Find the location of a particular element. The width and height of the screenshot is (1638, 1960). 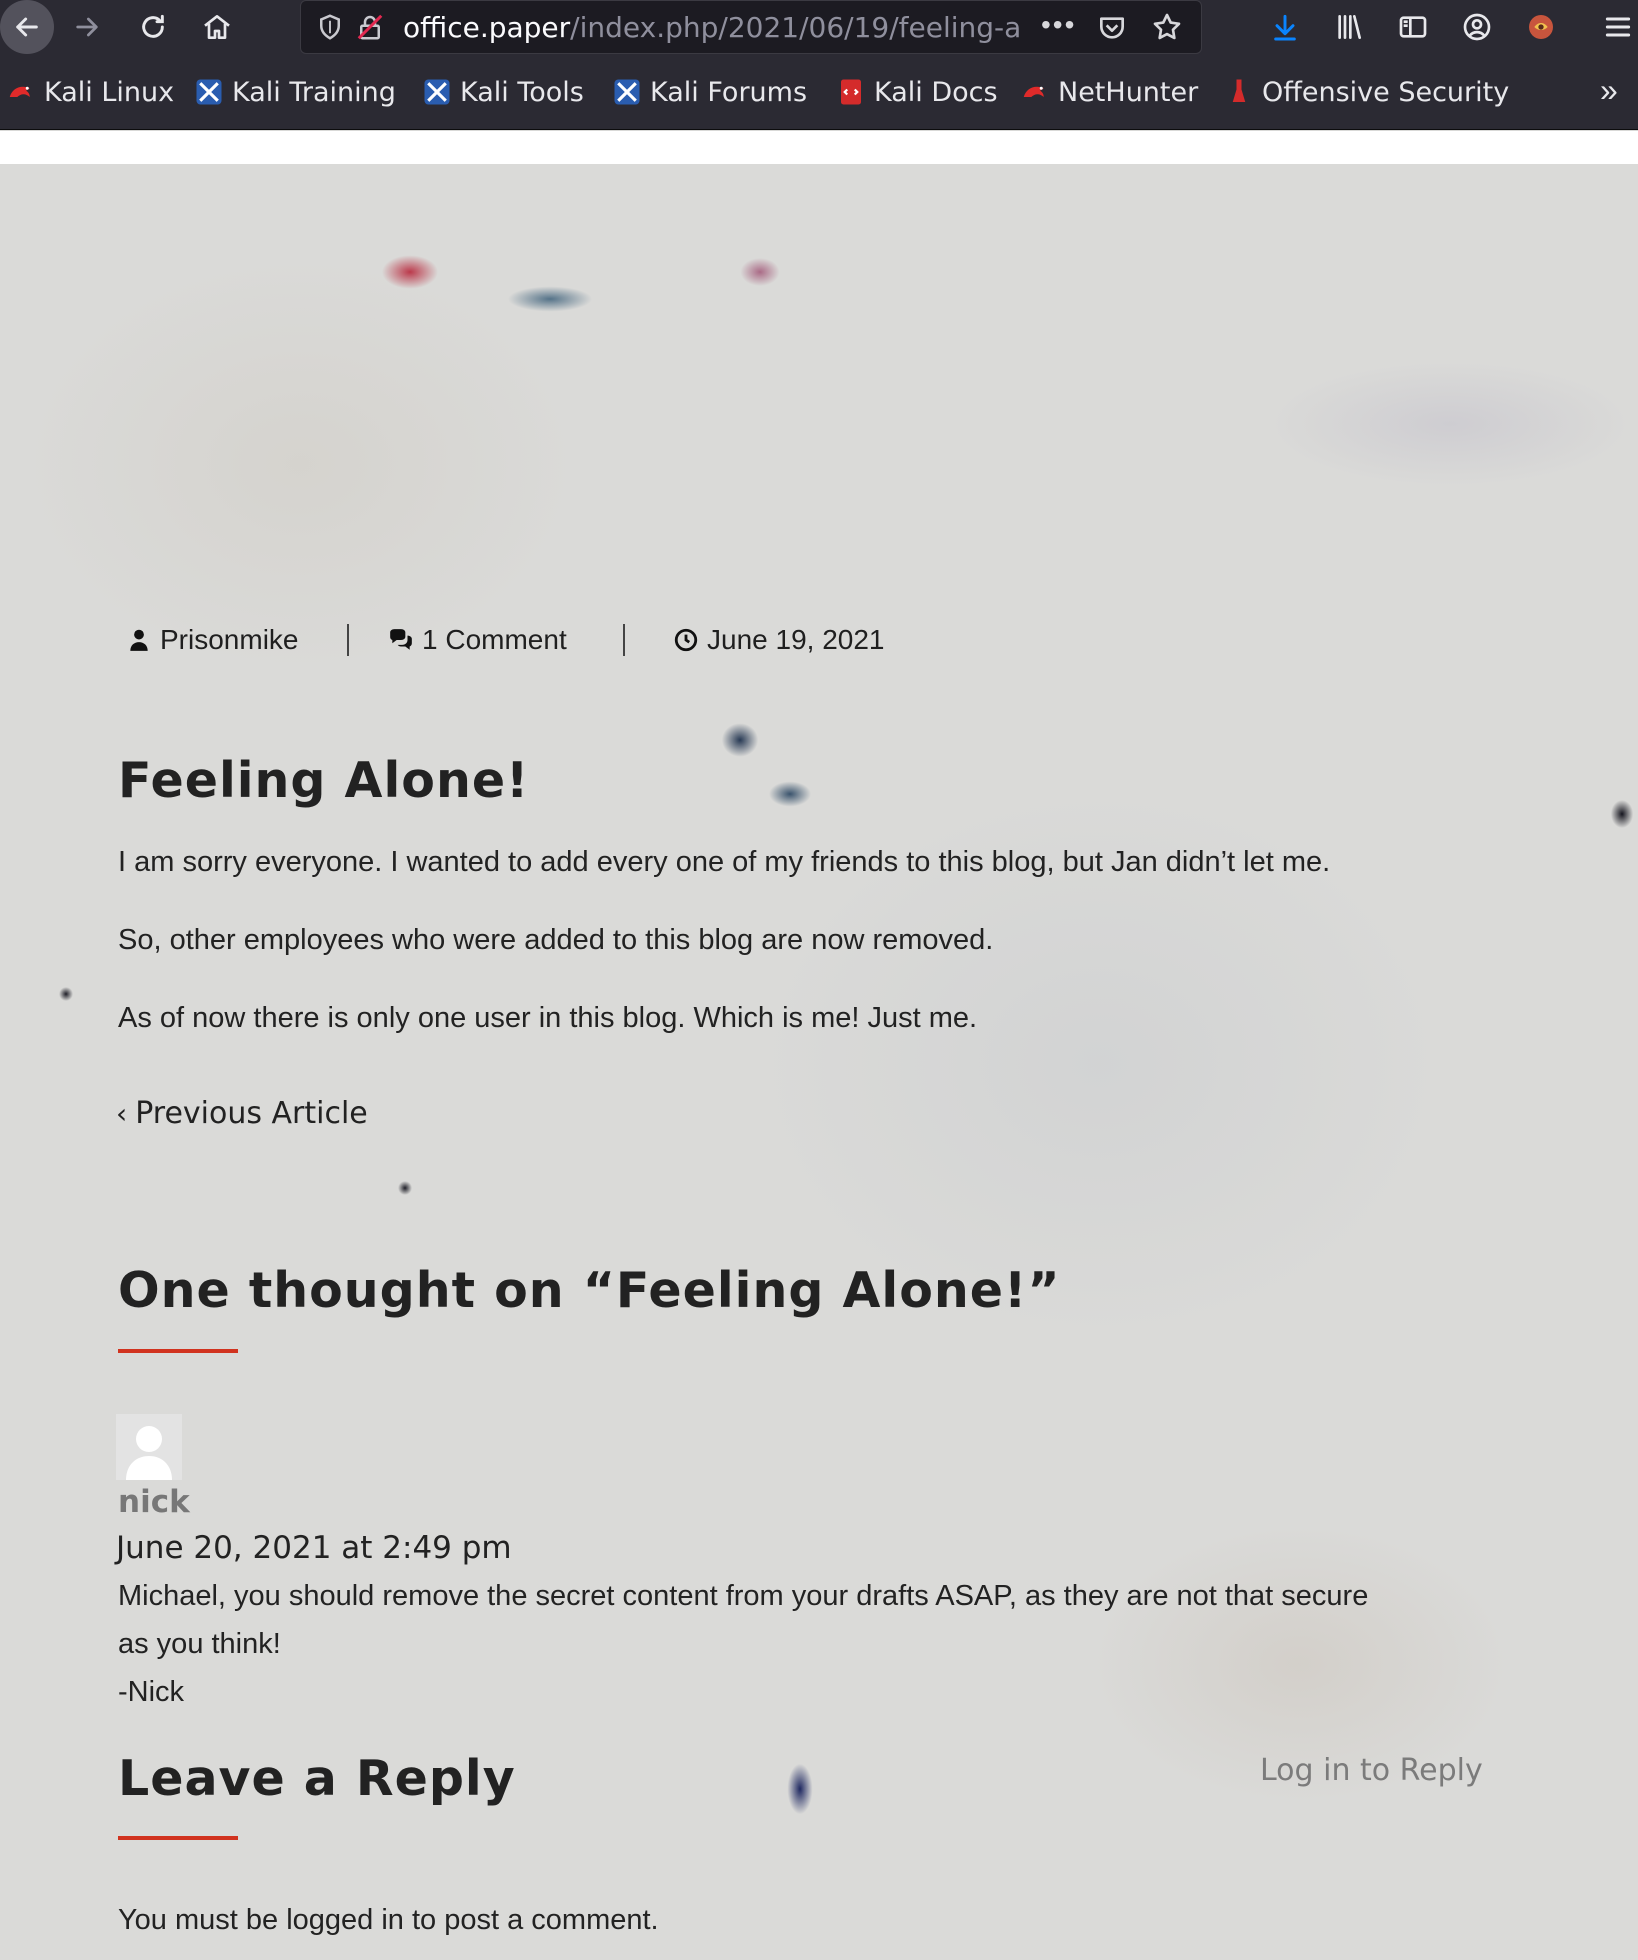

bookmark-kali-forums: Kali Forums is located at coordinates (709, 92).